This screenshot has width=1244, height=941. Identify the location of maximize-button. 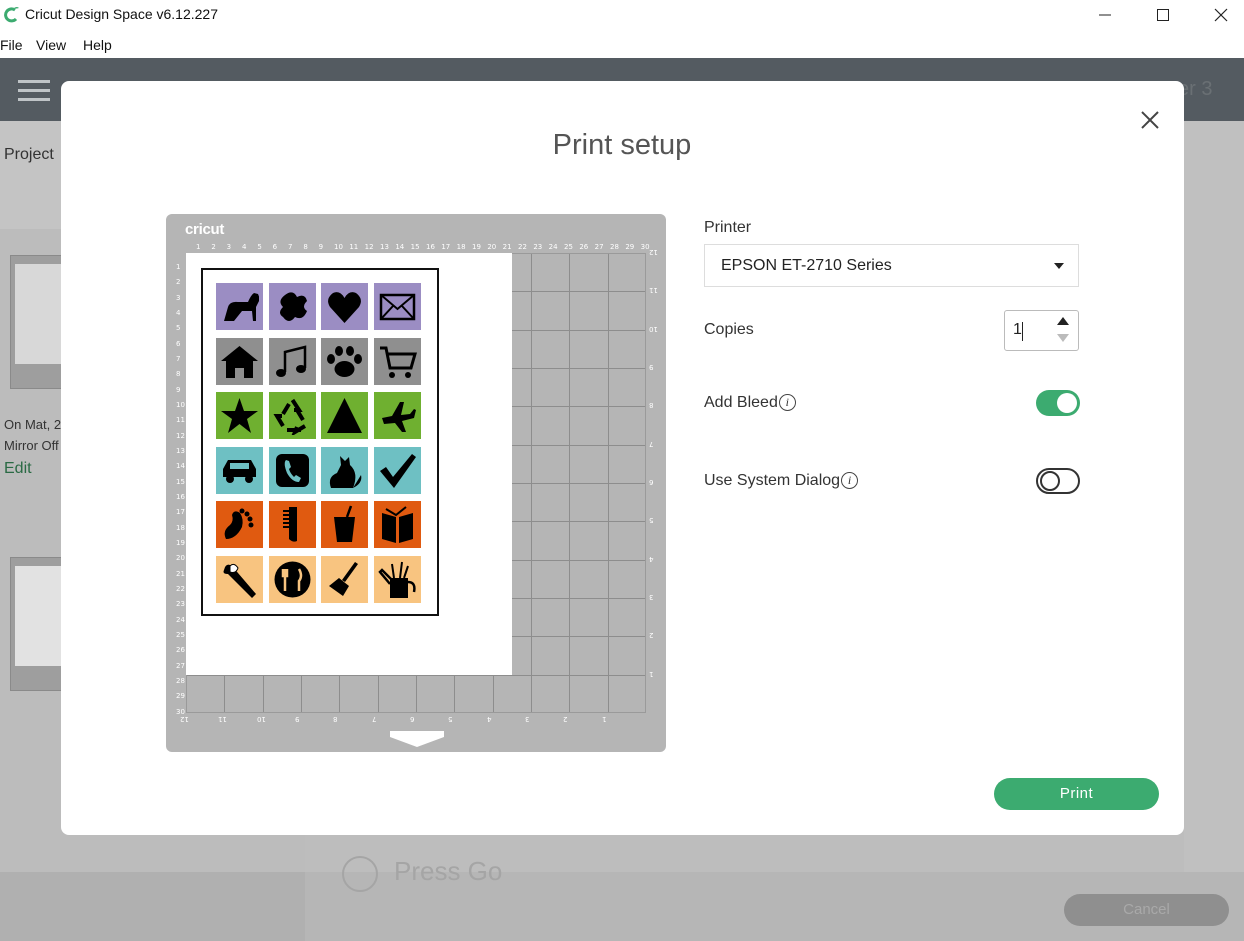
(1163, 15).